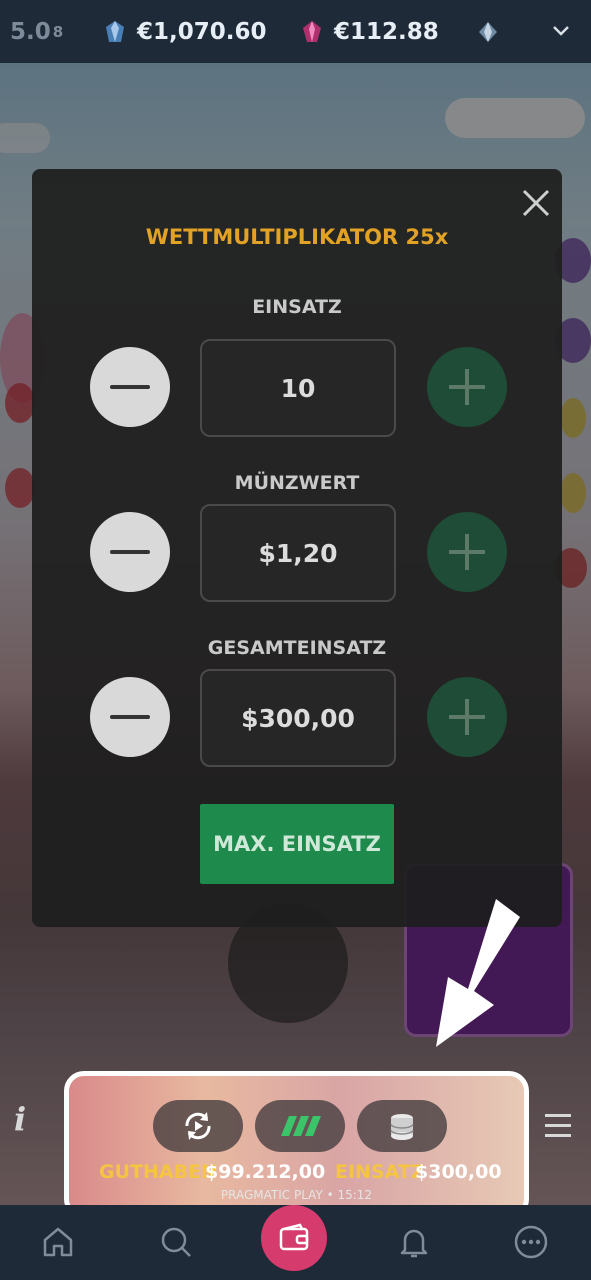  Describe the element at coordinates (312, 31) in the screenshot. I see `pink-gem-icon` at that location.